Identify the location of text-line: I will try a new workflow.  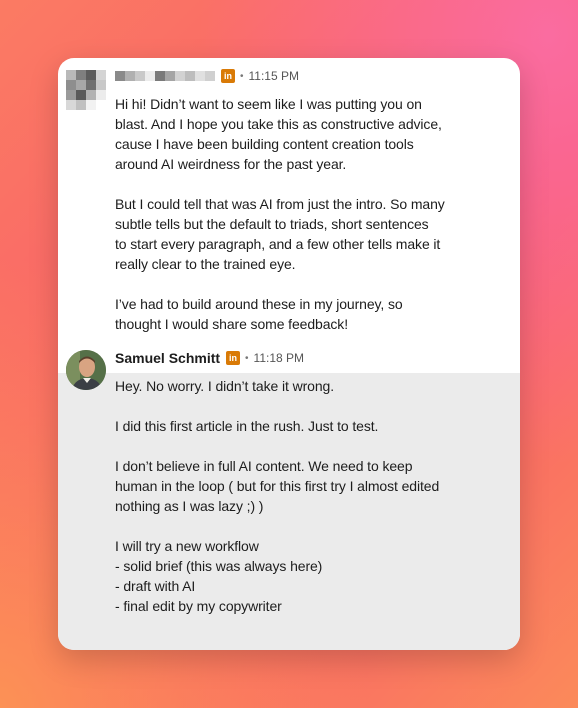
(187, 546).